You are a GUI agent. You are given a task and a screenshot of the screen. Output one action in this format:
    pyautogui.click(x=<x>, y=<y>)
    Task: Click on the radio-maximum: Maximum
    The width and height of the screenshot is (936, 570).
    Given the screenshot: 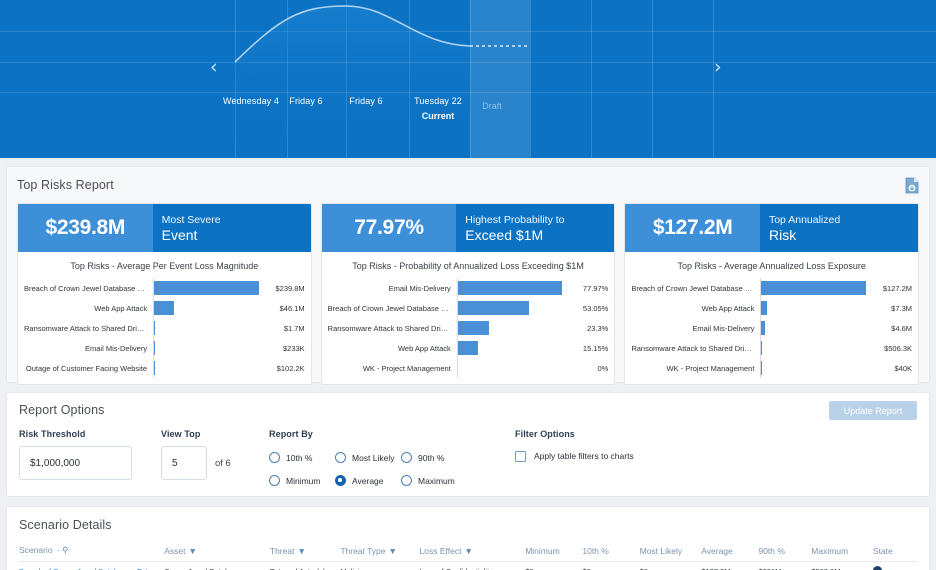 What is the action you would take?
    pyautogui.click(x=434, y=480)
    